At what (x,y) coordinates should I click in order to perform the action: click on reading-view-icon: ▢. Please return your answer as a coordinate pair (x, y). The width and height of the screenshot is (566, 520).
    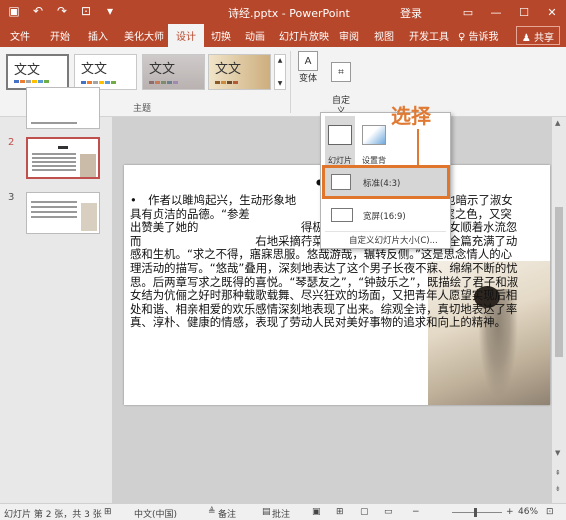
    Looking at the image, I should click on (364, 512).